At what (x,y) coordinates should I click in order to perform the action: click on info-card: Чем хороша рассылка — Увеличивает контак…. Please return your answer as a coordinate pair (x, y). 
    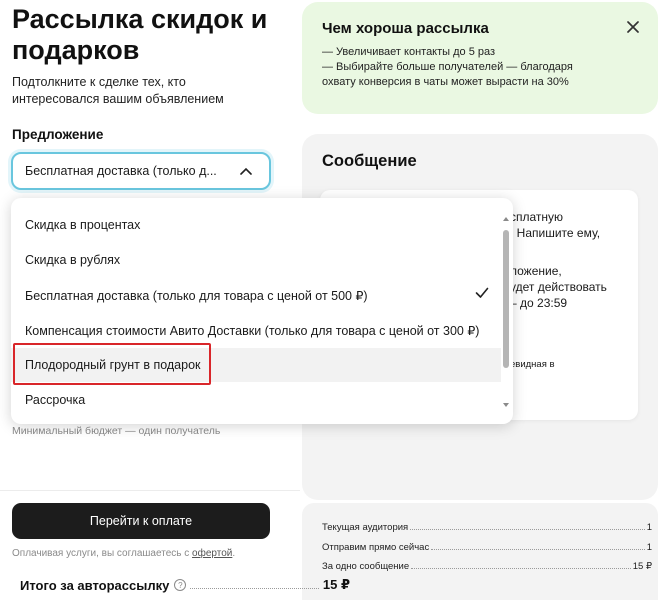
    Looking at the image, I should click on (480, 58).